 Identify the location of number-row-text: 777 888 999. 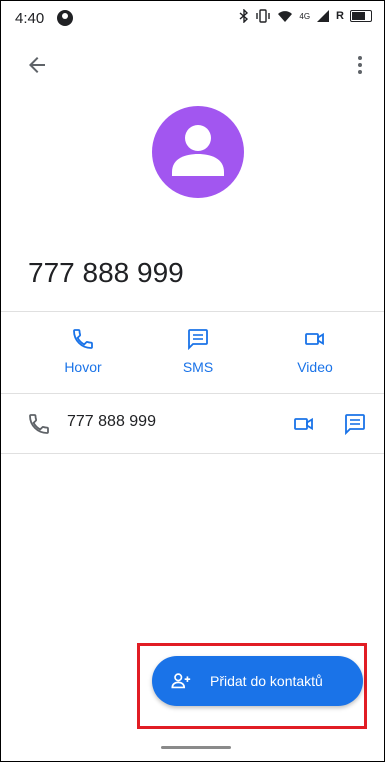
(111, 422).